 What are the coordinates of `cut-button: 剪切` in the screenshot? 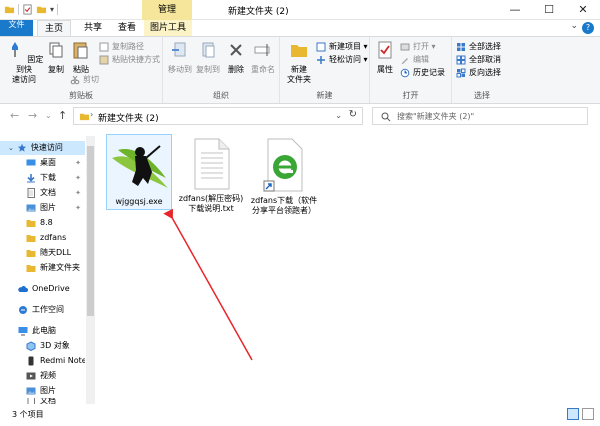 It's located at (84, 80).